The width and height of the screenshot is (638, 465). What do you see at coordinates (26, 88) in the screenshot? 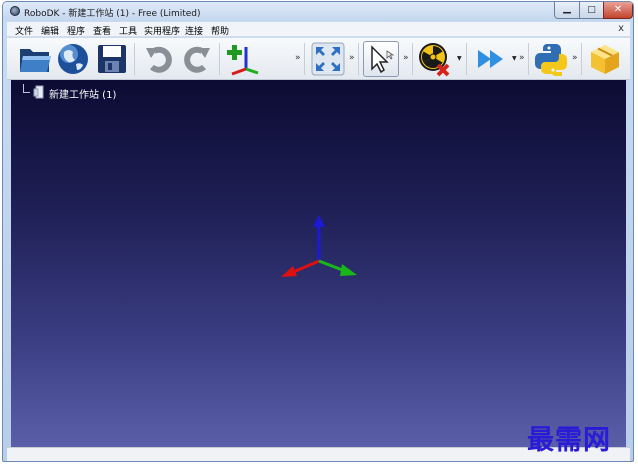
I see `tree-connector` at bounding box center [26, 88].